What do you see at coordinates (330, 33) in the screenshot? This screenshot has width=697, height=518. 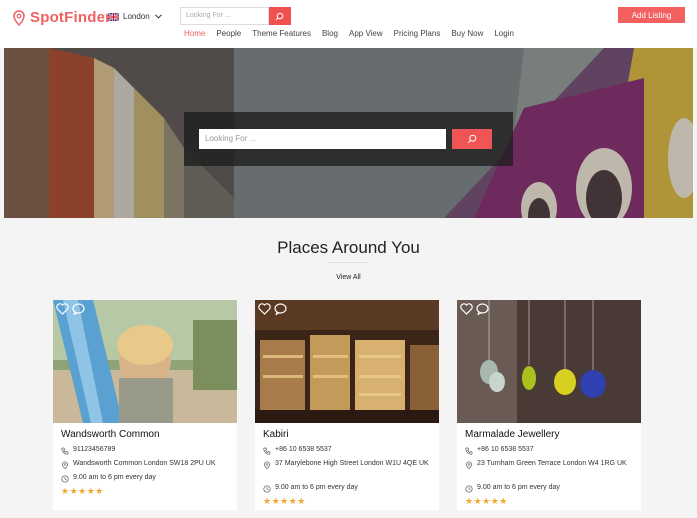 I see `nav-blog: Blog` at bounding box center [330, 33].